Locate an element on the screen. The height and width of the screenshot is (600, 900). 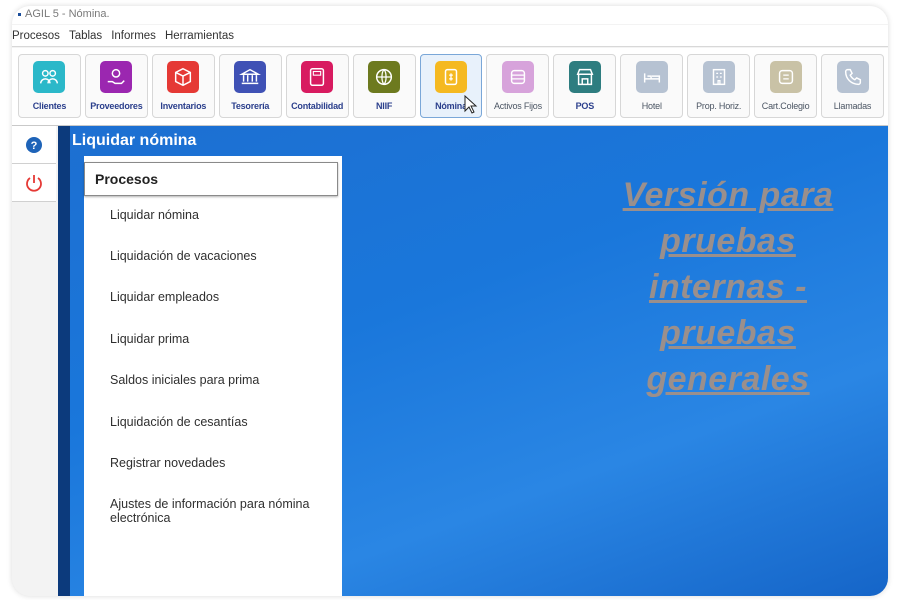
tool-hotel: Hotel is located at coordinates (652, 86).